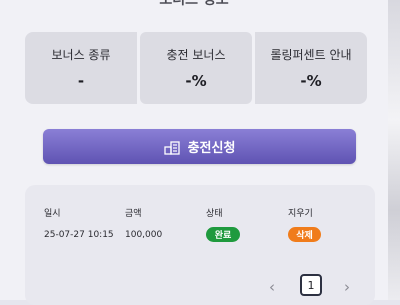 Image resolution: width=400 pixels, height=305 pixels. What do you see at coordinates (300, 214) in the screenshot?
I see `header-delete: 지우기` at bounding box center [300, 214].